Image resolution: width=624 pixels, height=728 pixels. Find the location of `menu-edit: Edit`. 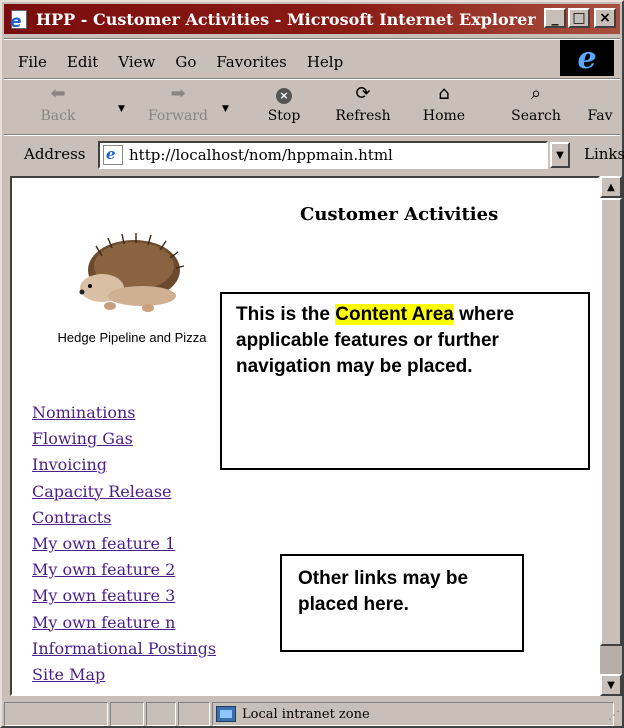

menu-edit: Edit is located at coordinates (82, 62).